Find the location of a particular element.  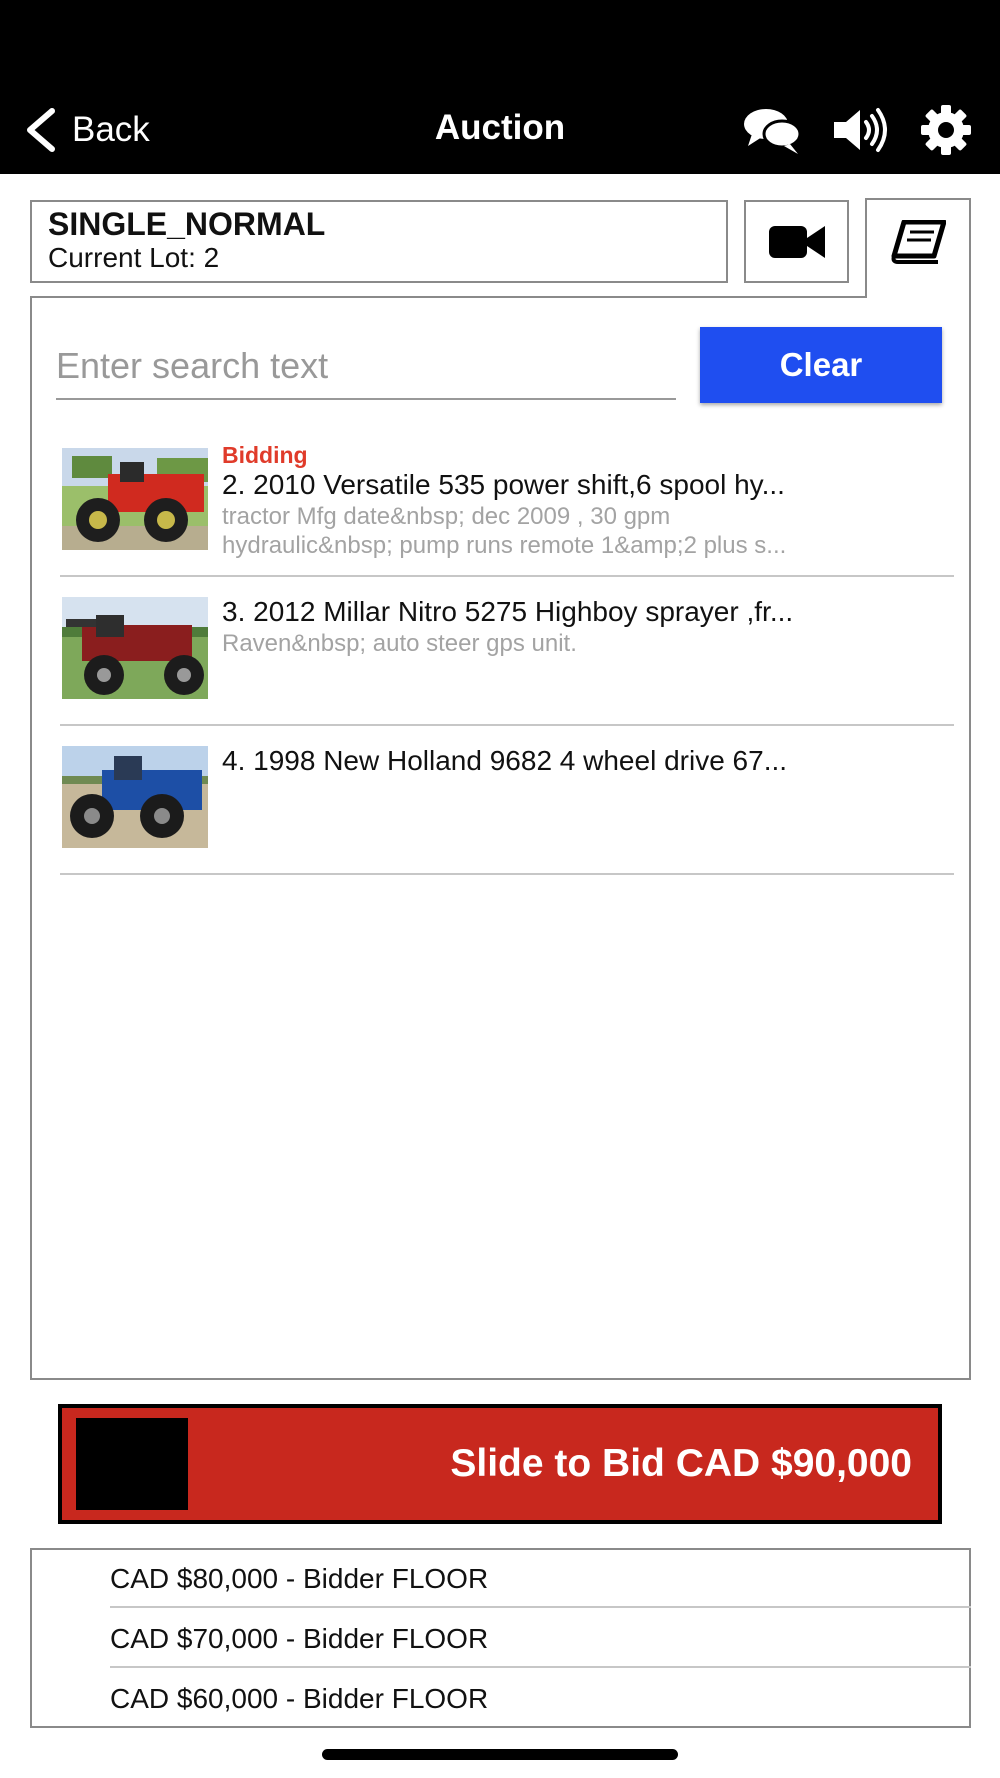

video-tab-button is located at coordinates (796, 241).